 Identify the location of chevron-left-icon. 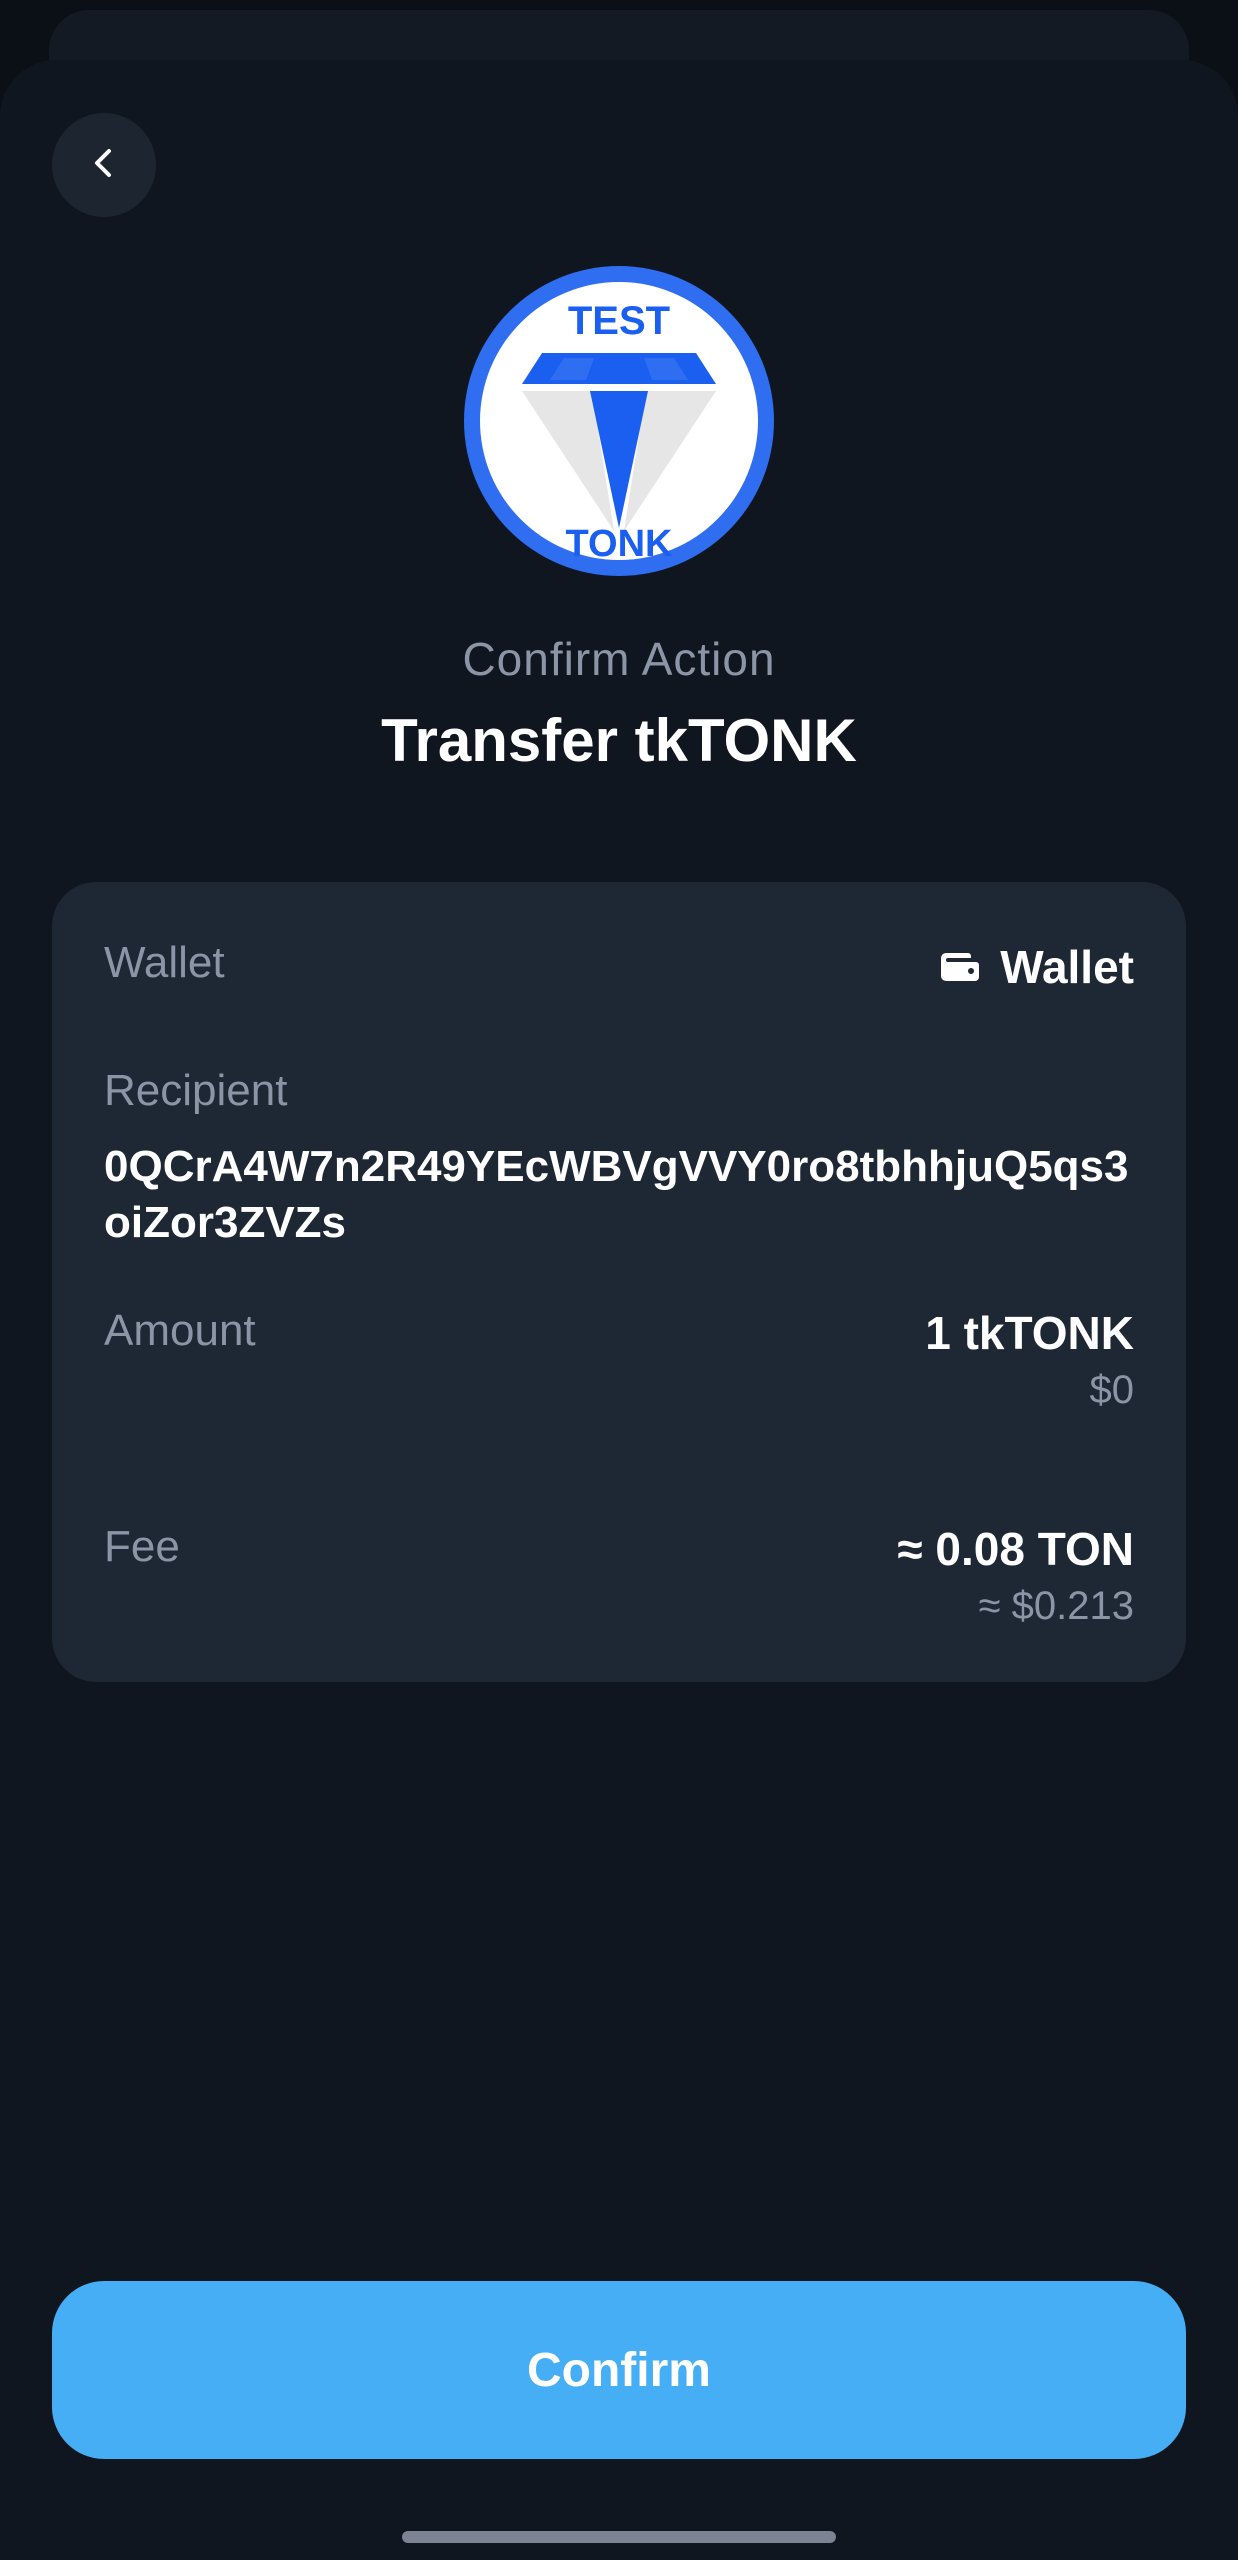
(104, 165).